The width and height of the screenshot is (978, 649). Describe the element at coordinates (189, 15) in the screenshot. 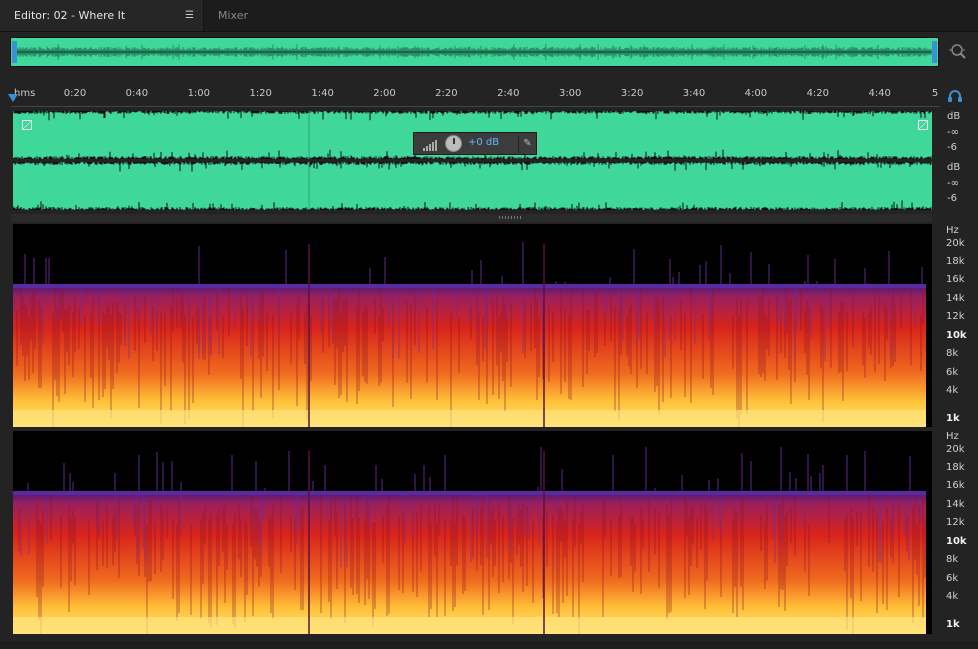

I see `hamburger-icon: ☰` at that location.